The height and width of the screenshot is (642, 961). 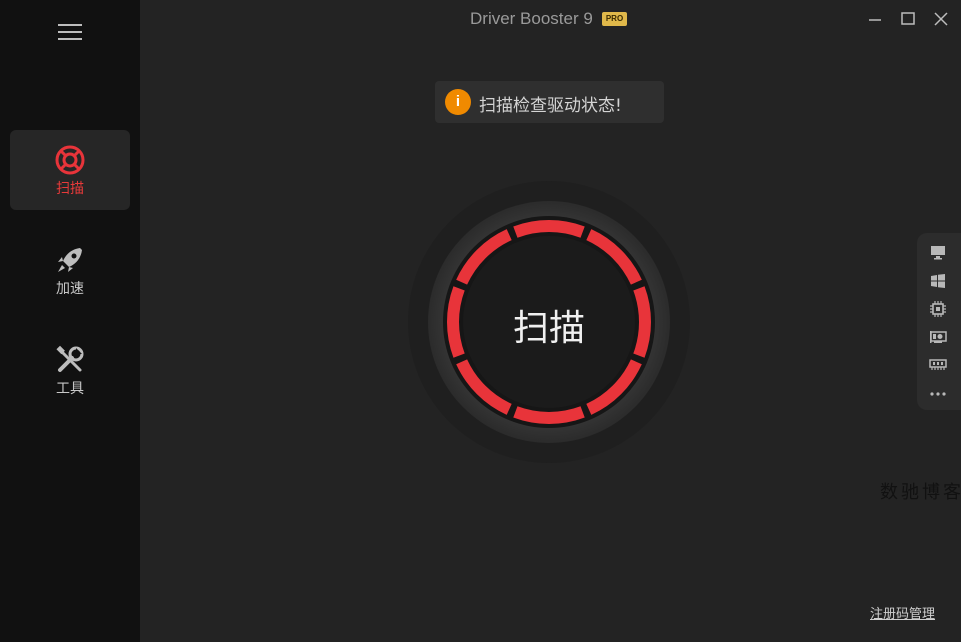 I want to click on maximize-icon, so click(x=908, y=19).